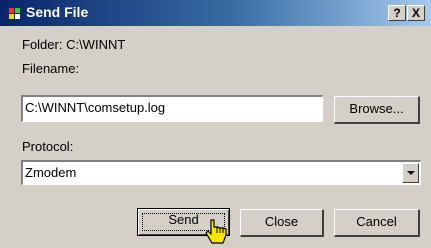  What do you see at coordinates (51, 68) in the screenshot?
I see `filename-label: Filename:` at bounding box center [51, 68].